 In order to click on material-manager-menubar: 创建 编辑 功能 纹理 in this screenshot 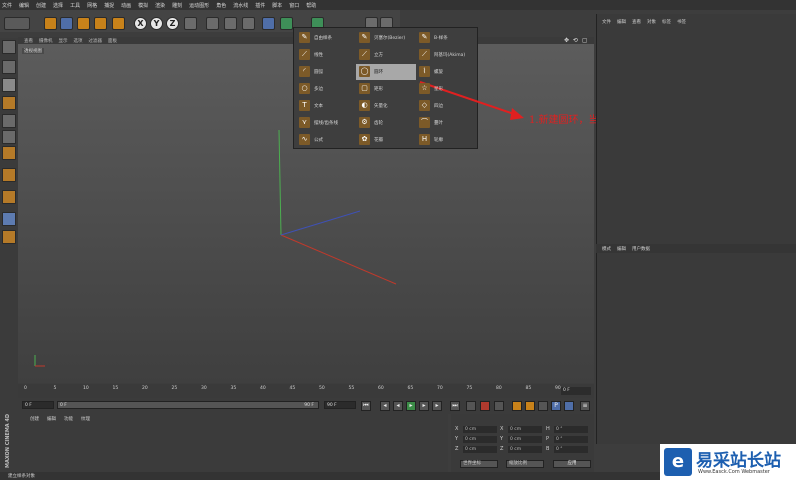, I will do `click(64, 419)`.